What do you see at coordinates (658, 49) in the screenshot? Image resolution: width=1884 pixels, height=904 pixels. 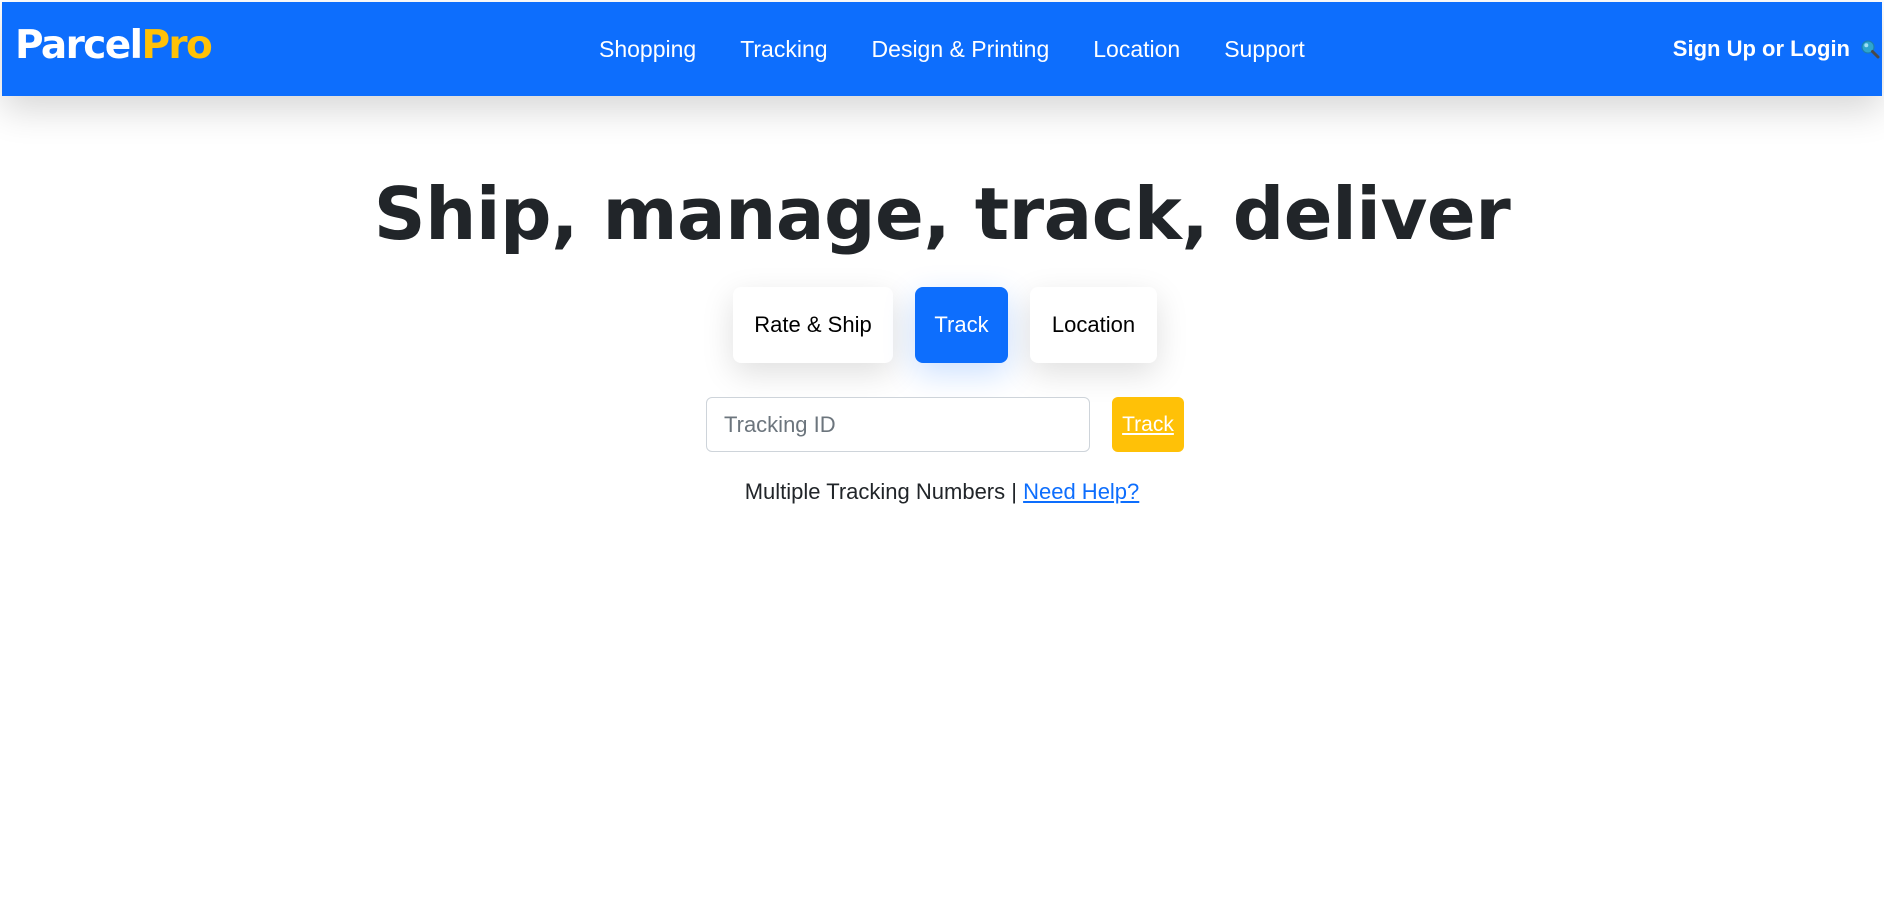 I see `nav-link-shopping: Shopping` at bounding box center [658, 49].